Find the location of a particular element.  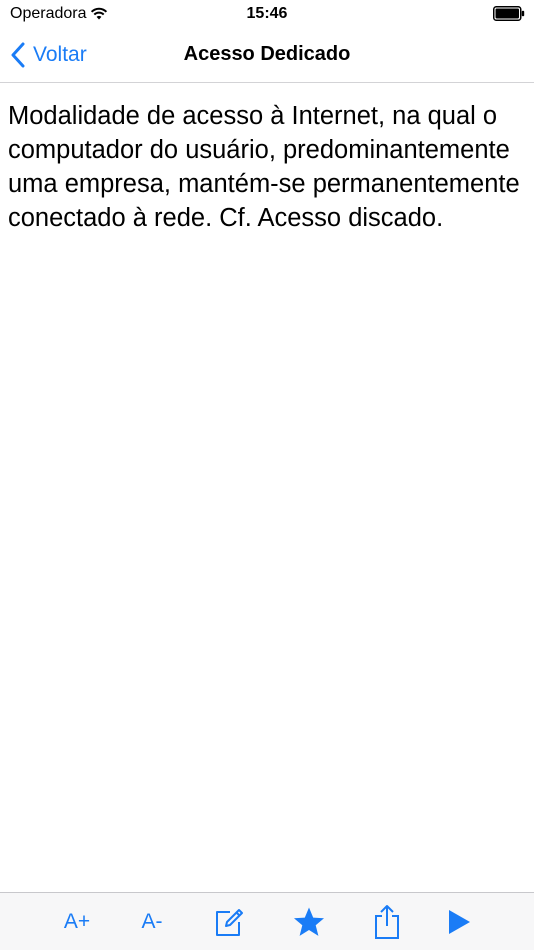

navigation-bar: Voltar Acesso Dedicado is located at coordinates (267, 55).